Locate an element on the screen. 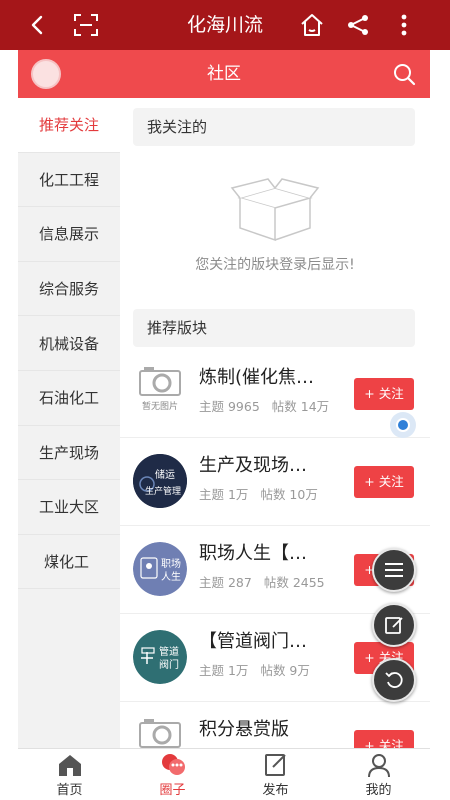  page-title: 社区 is located at coordinates (224, 74).